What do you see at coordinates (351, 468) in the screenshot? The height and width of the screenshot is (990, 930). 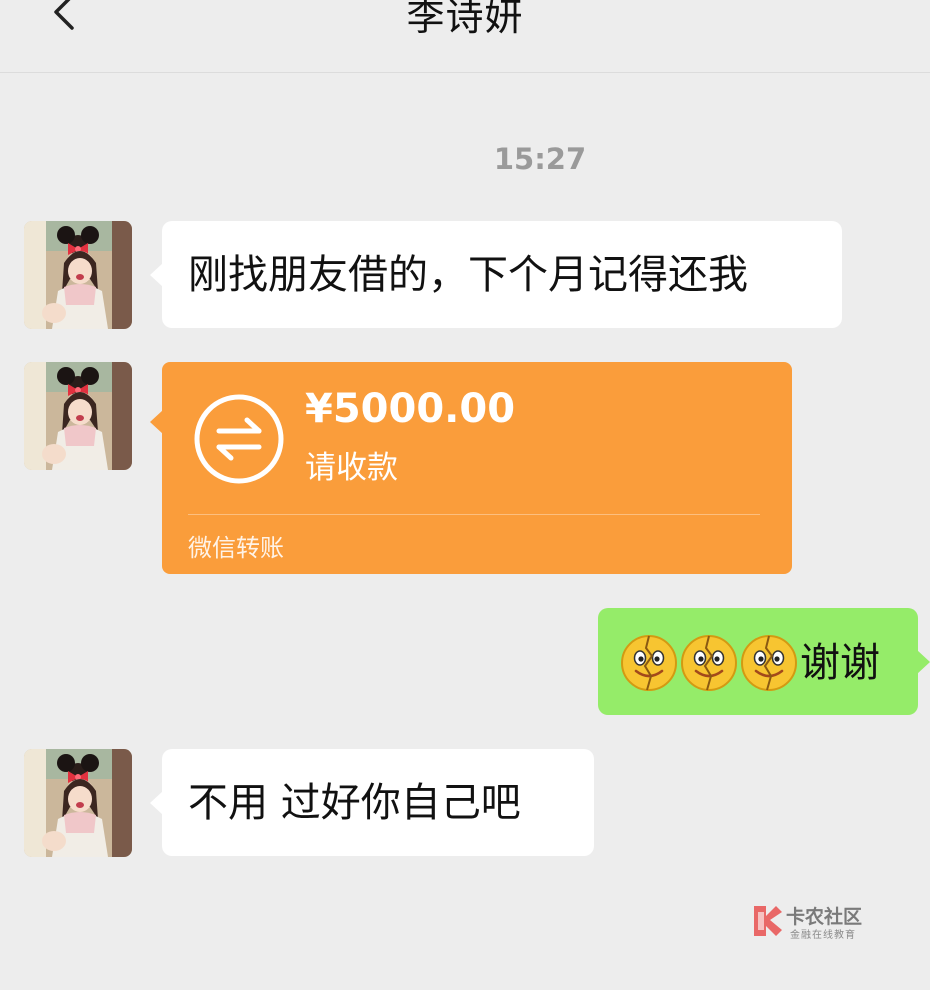 I see `transfer-status: 请收款` at bounding box center [351, 468].